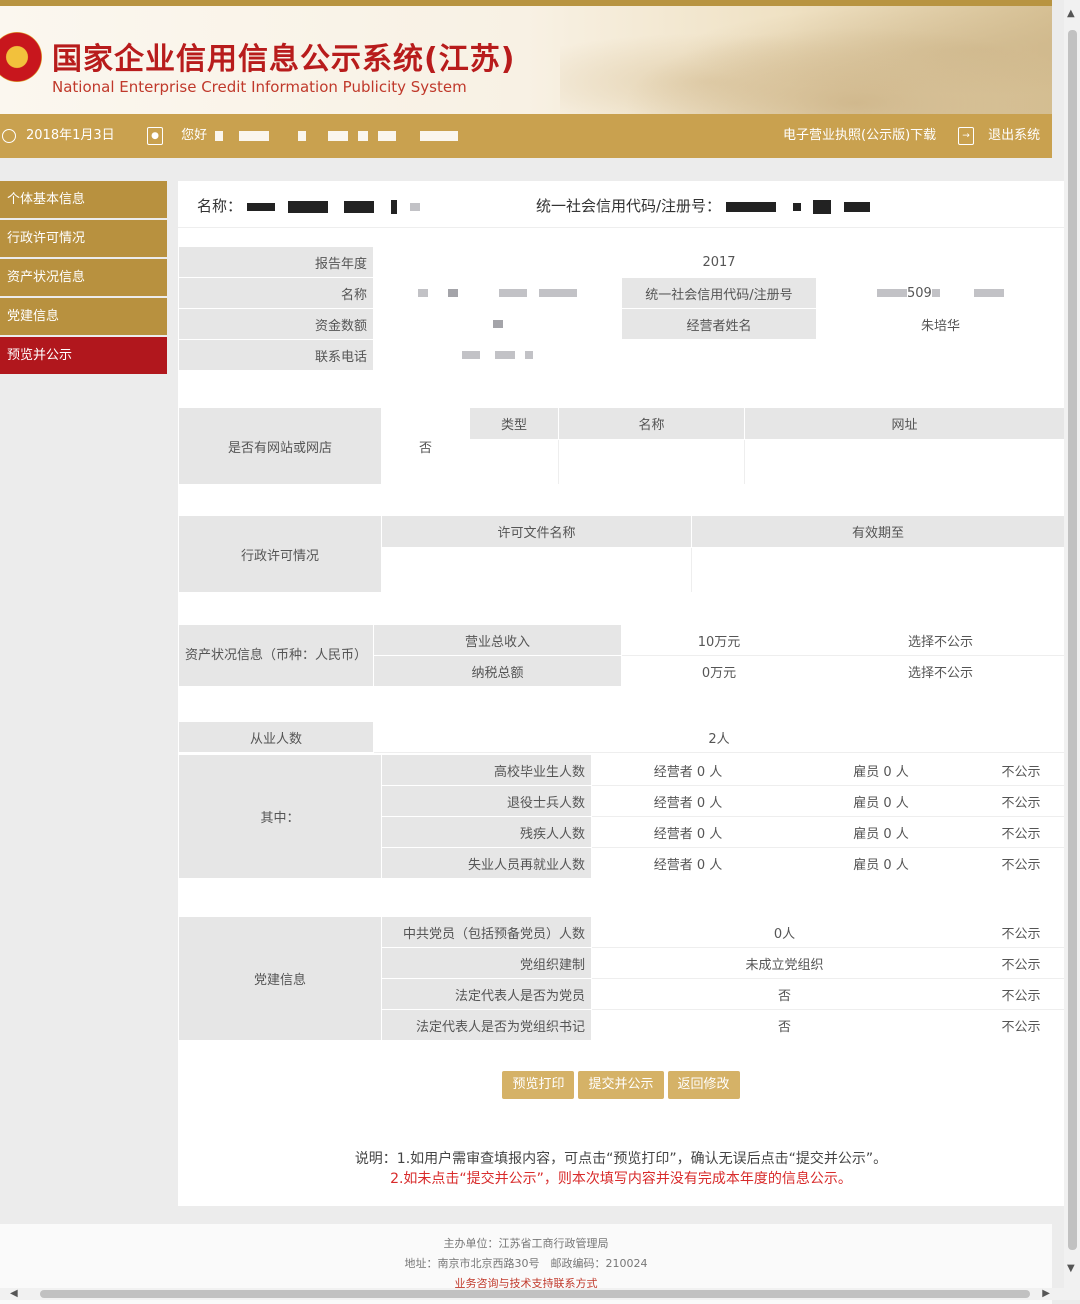 This screenshot has height=1304, width=1080. Describe the element at coordinates (719, 324) in the screenshot. I see `operator-label: 经营者姓名` at that location.